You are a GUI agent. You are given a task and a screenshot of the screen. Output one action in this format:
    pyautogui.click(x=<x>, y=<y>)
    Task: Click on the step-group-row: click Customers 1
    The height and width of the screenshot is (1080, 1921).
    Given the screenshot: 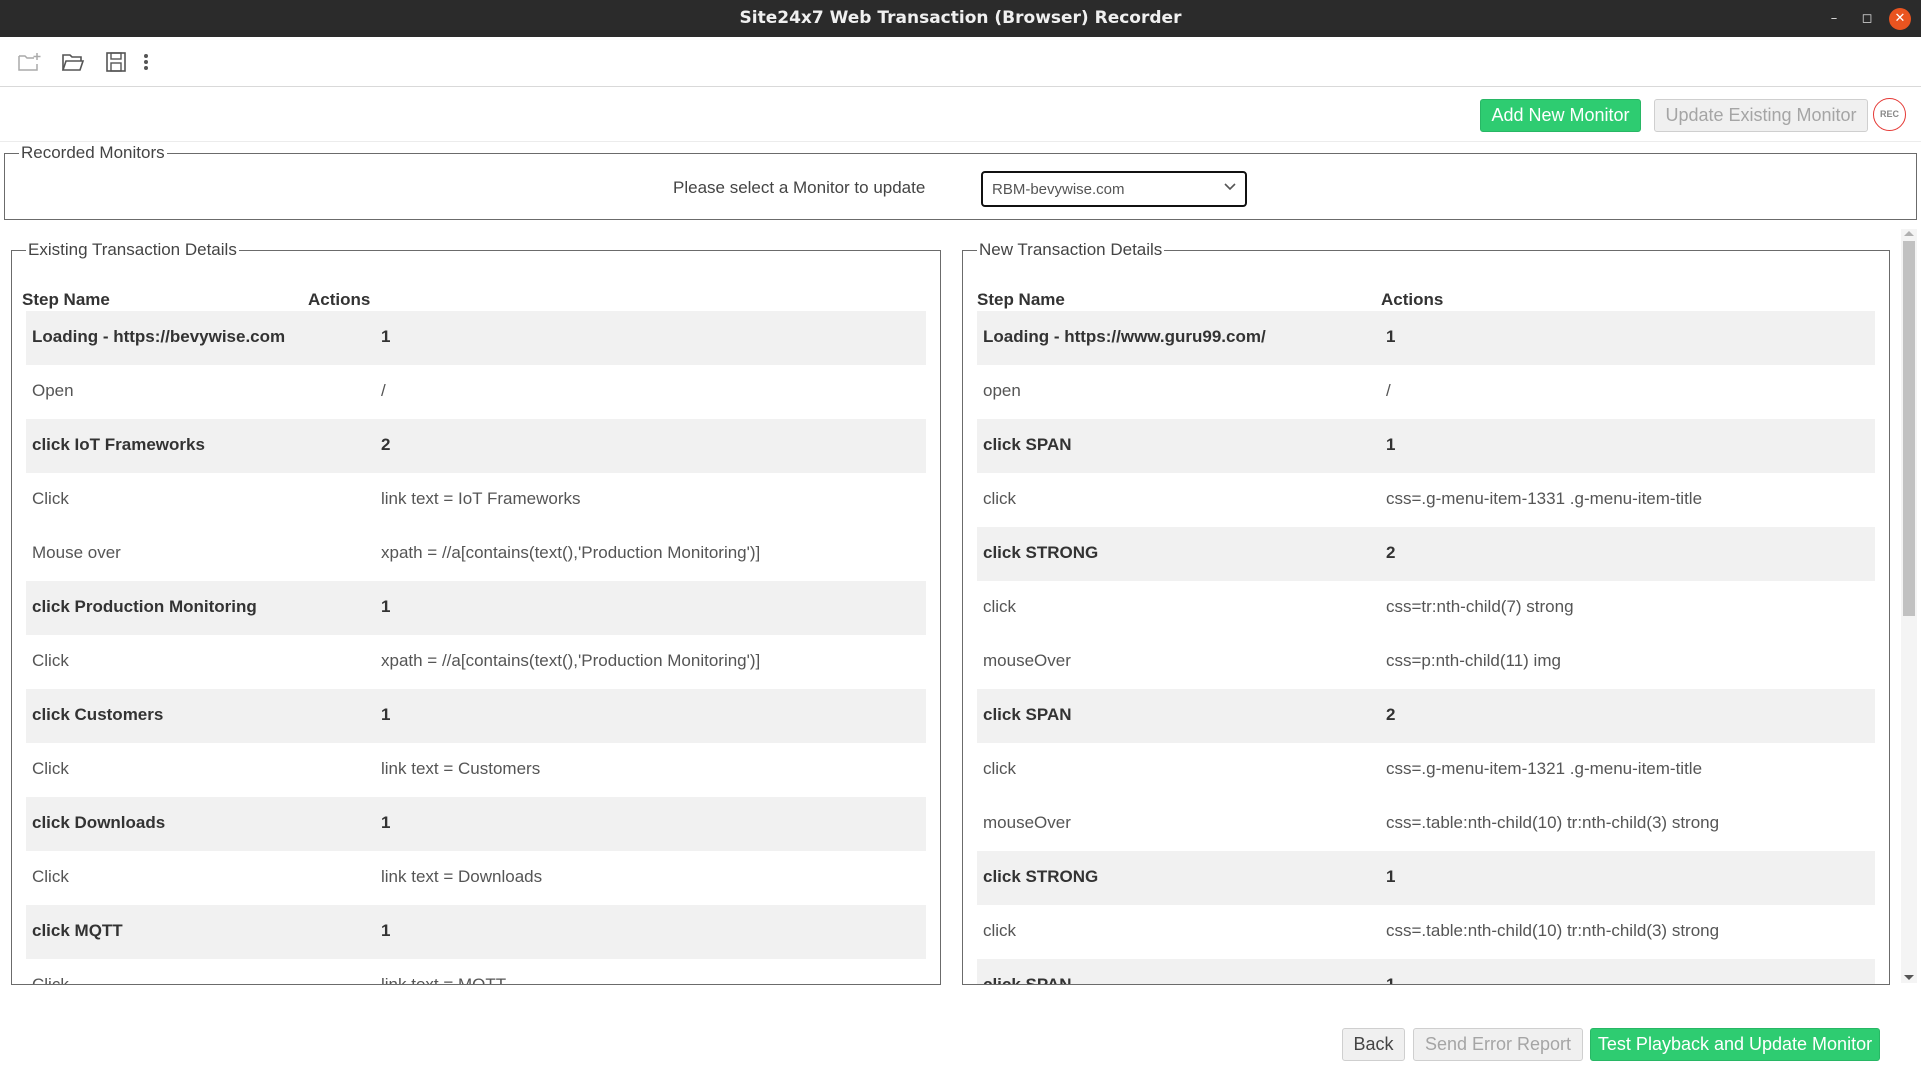 What is the action you would take?
    pyautogui.click(x=476, y=716)
    